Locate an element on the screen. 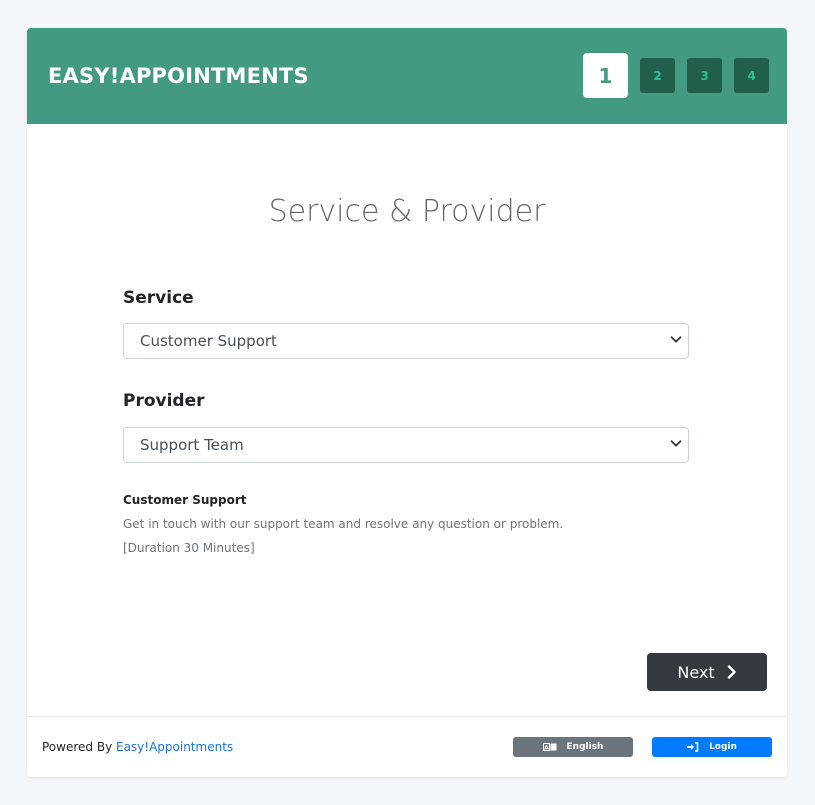  login-button: Login is located at coordinates (712, 747).